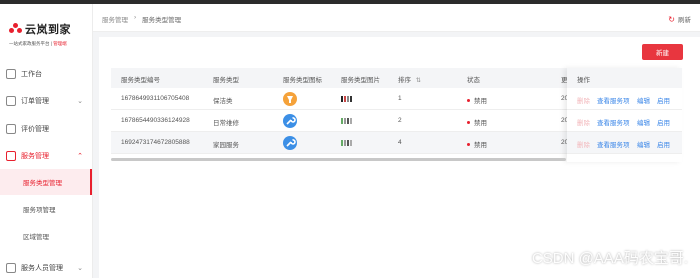 This screenshot has width=700, height=278. I want to click on operations-header-label: 操作, so click(583, 80).